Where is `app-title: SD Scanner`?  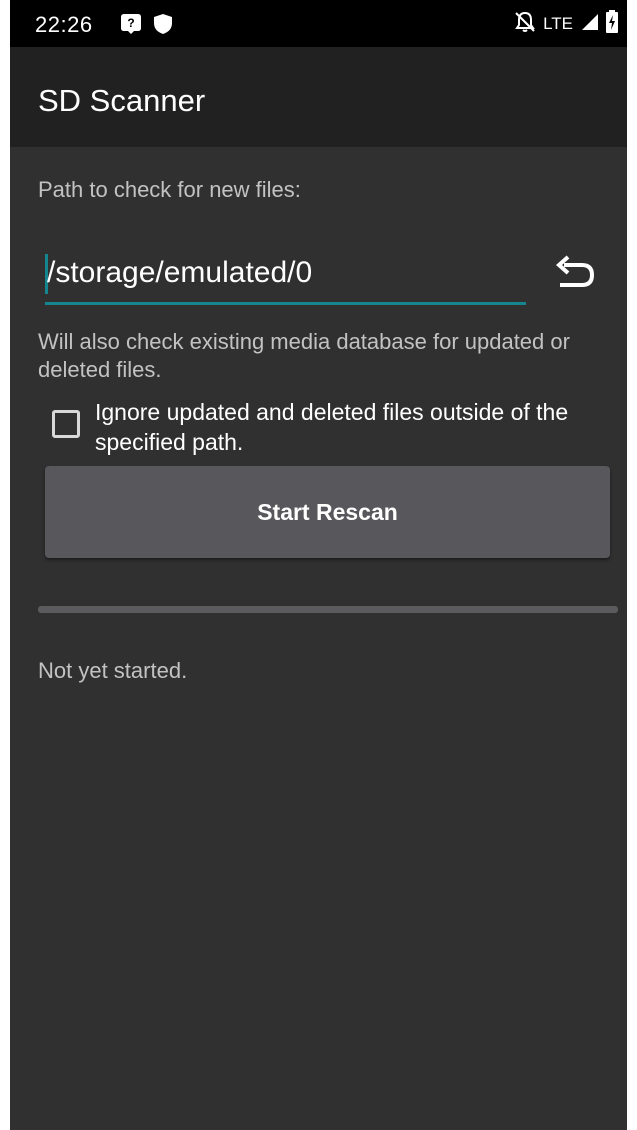
app-title: SD Scanner is located at coordinates (122, 100).